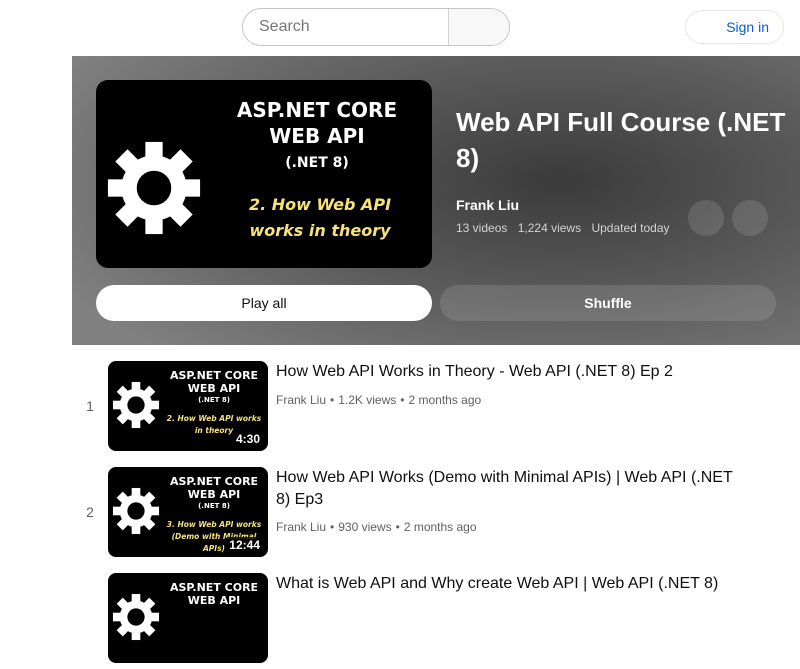 The height and width of the screenshot is (669, 800). I want to click on share-button, so click(750, 218).